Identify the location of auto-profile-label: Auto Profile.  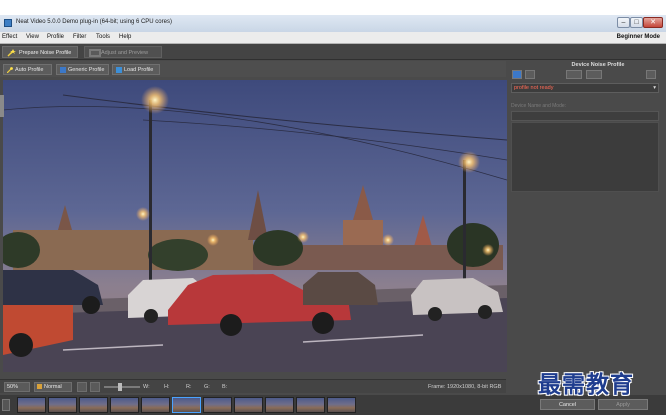
(29, 70).